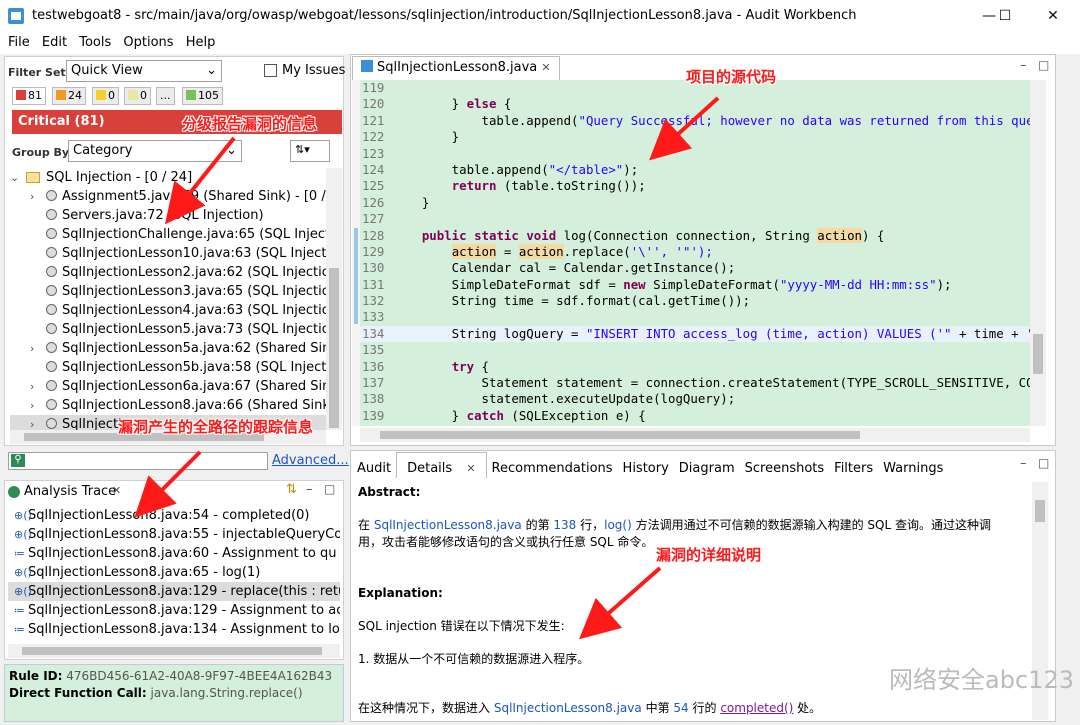  I want to click on tab-history: History, so click(646, 466).